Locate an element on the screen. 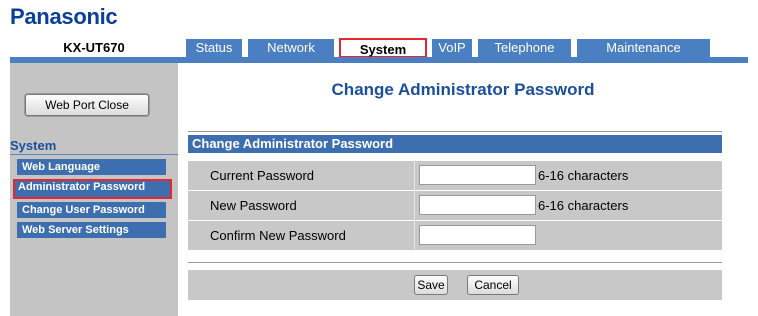  field-row-new-password: New Password 6-16 characters is located at coordinates (455, 205).